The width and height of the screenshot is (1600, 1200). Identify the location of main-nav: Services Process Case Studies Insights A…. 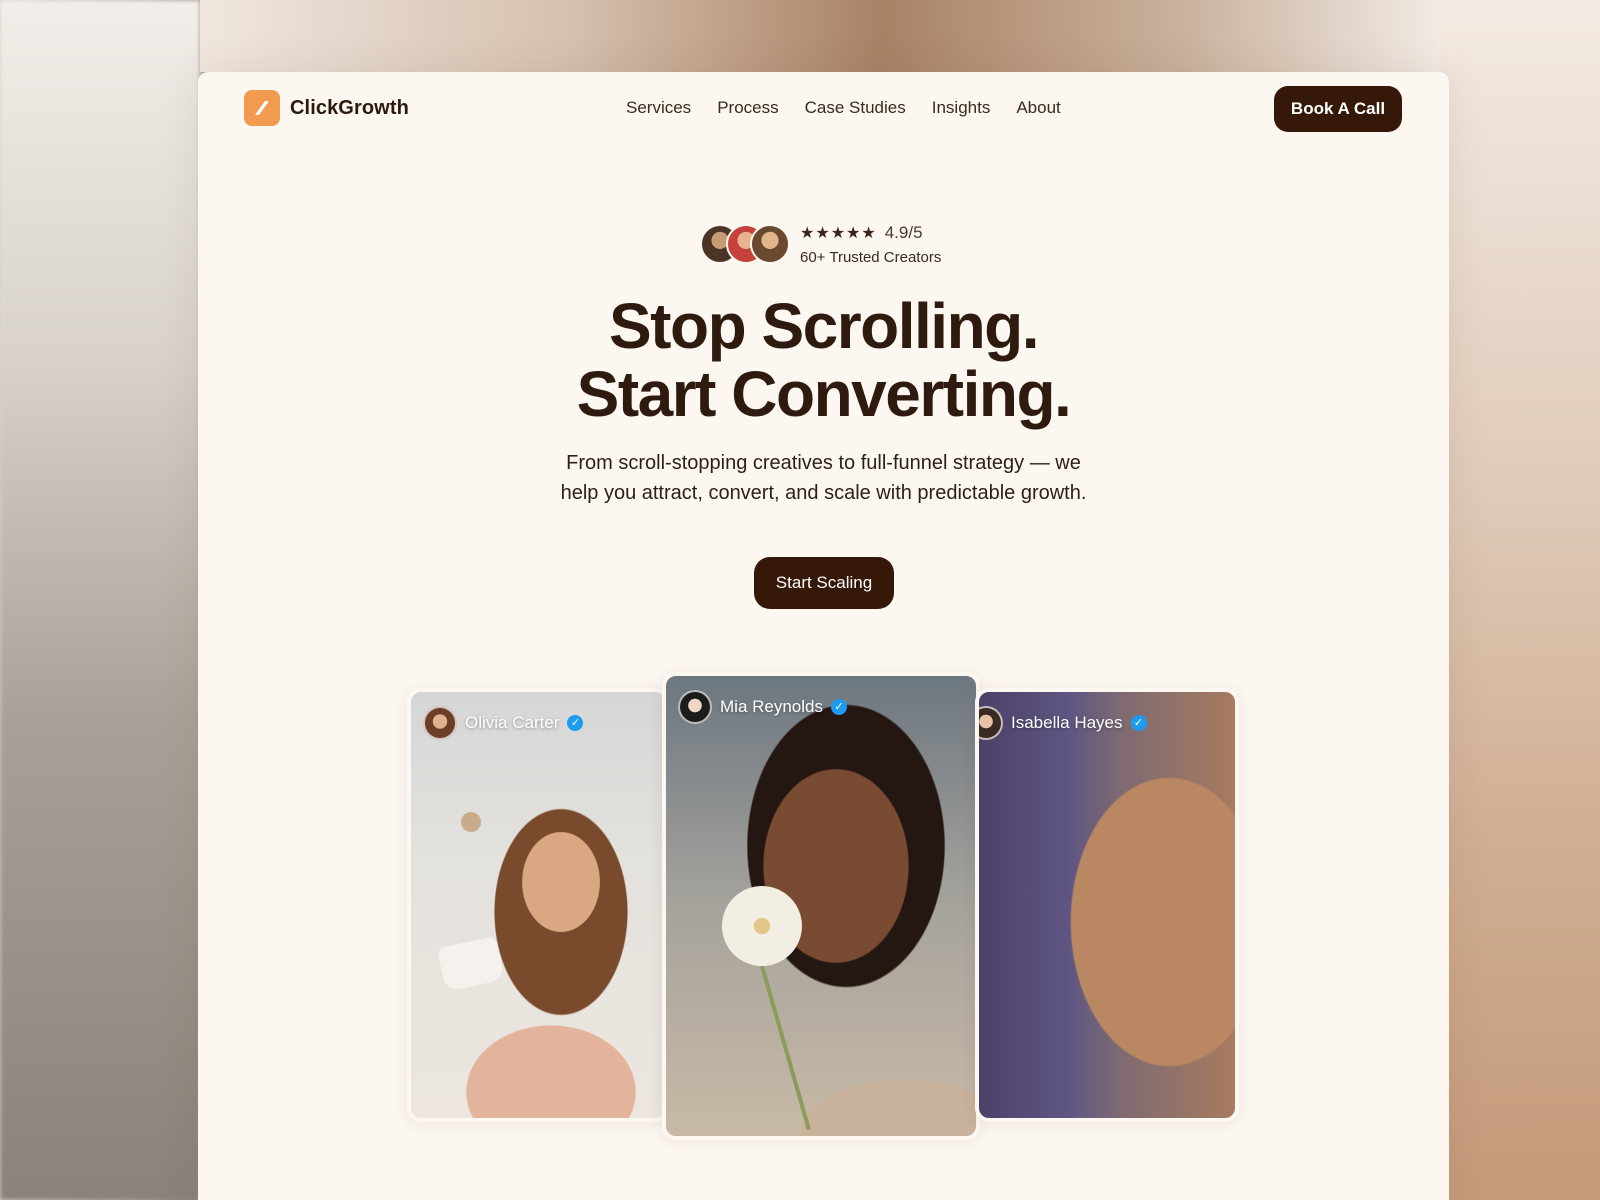
(843, 108).